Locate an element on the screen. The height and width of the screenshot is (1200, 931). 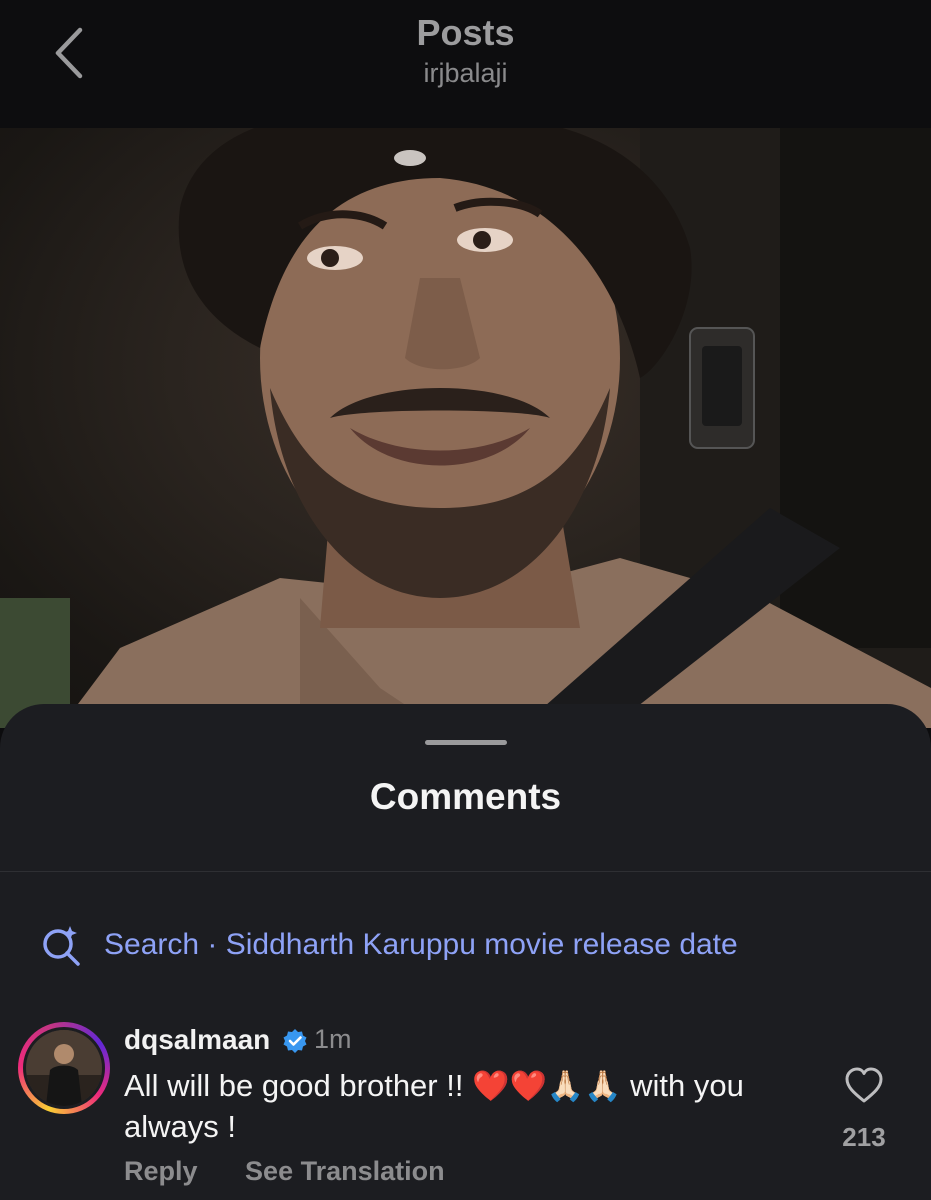
comment-text-part1: All will be good brother !! is located at coordinates (294, 1085).